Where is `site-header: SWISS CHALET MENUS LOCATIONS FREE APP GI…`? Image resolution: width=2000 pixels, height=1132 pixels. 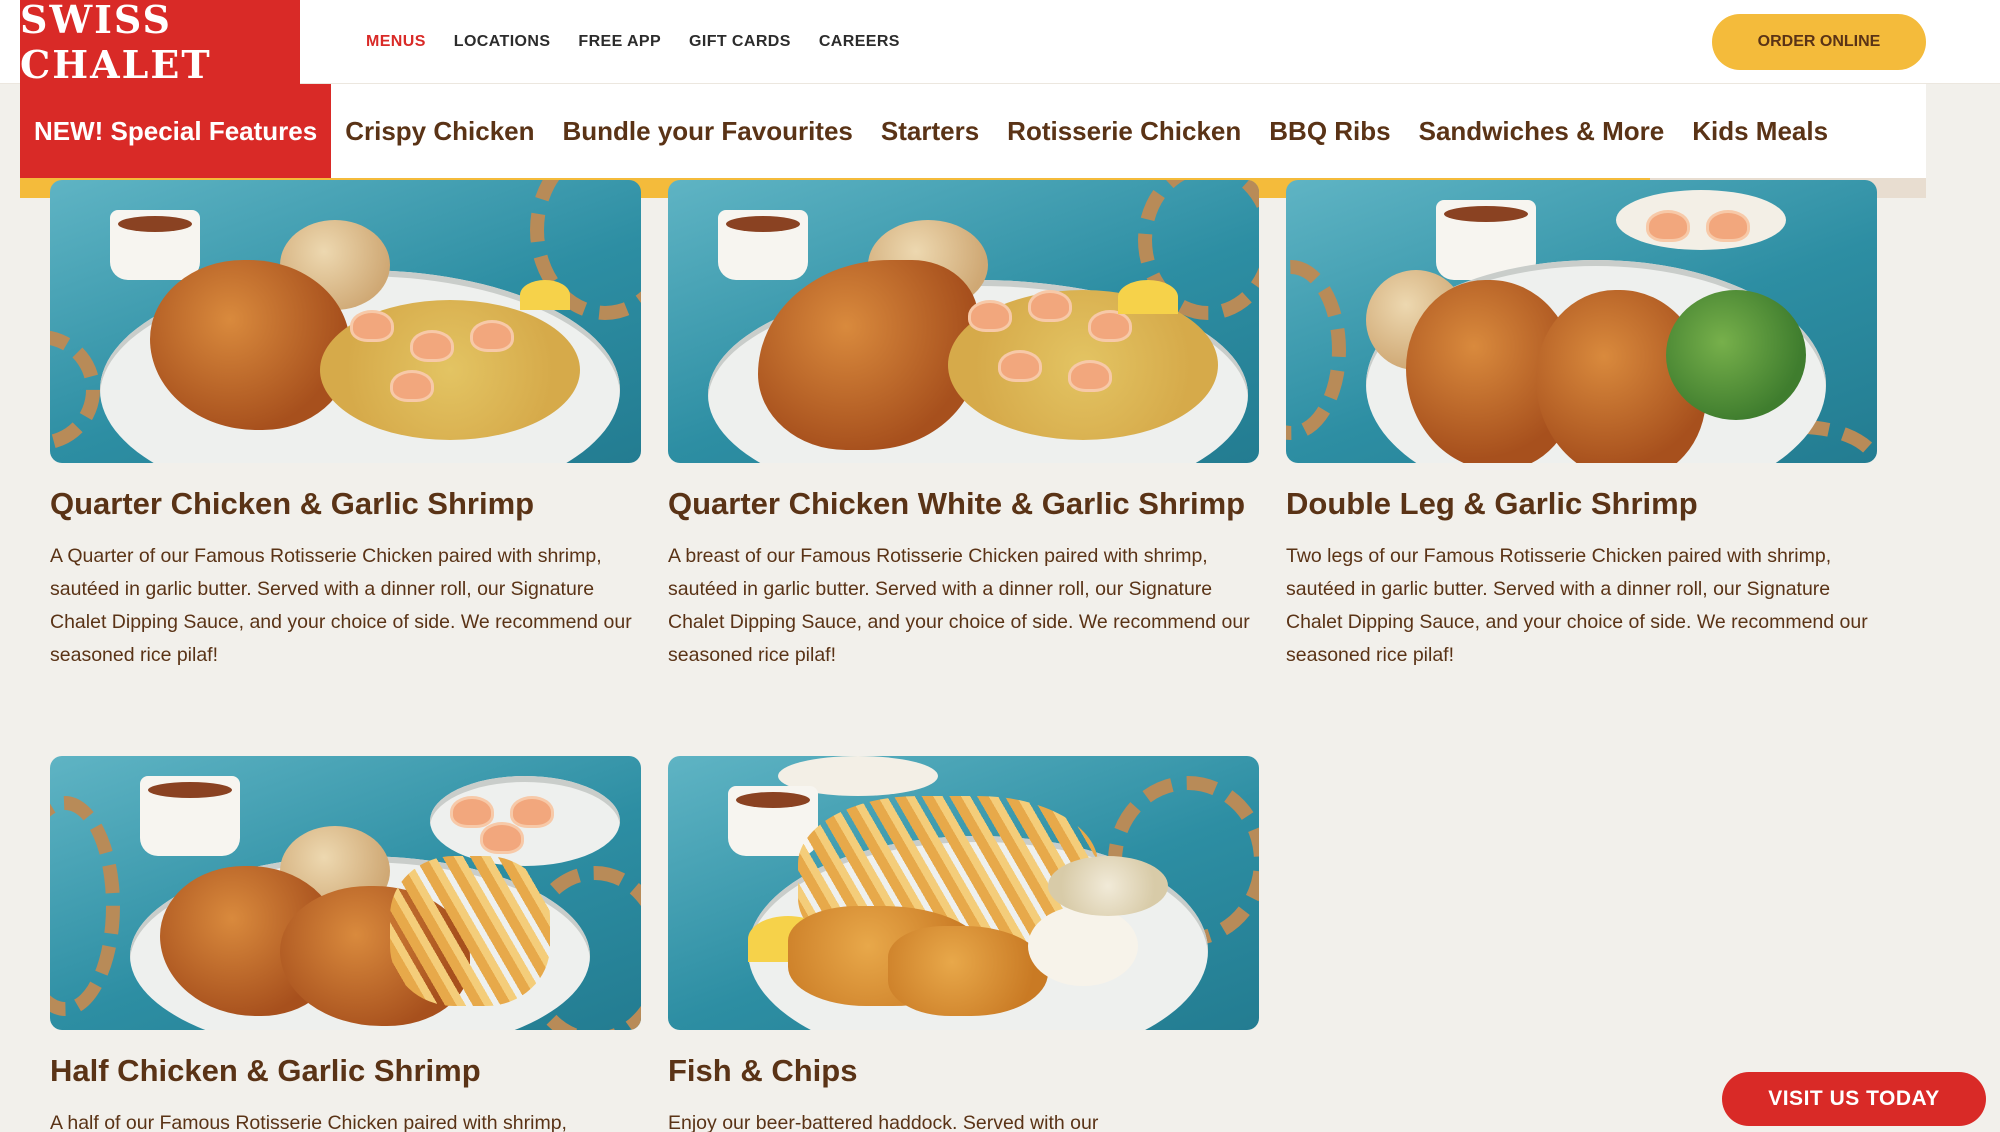
site-header: SWISS CHALET MENUS LOCATIONS FREE APP GI… is located at coordinates (1000, 43).